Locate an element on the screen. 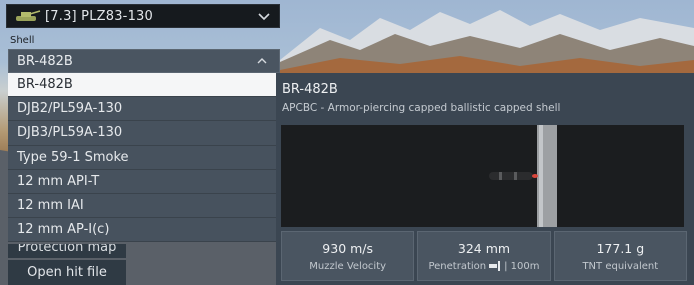 The height and width of the screenshot is (285, 694). shell-option: 12 mm AP-I(c) is located at coordinates (142, 230).